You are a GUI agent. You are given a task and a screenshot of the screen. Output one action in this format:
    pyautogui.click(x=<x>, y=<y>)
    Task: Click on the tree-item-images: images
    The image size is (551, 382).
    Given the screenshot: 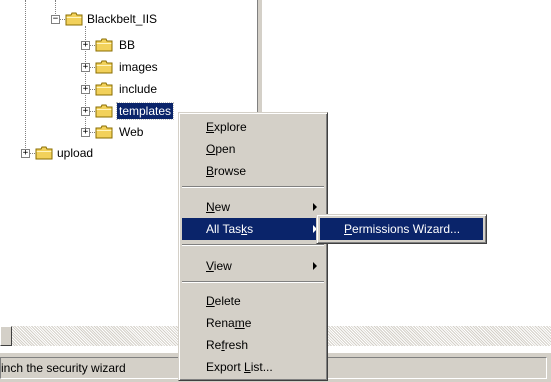 What is the action you would take?
    pyautogui.click(x=138, y=67)
    